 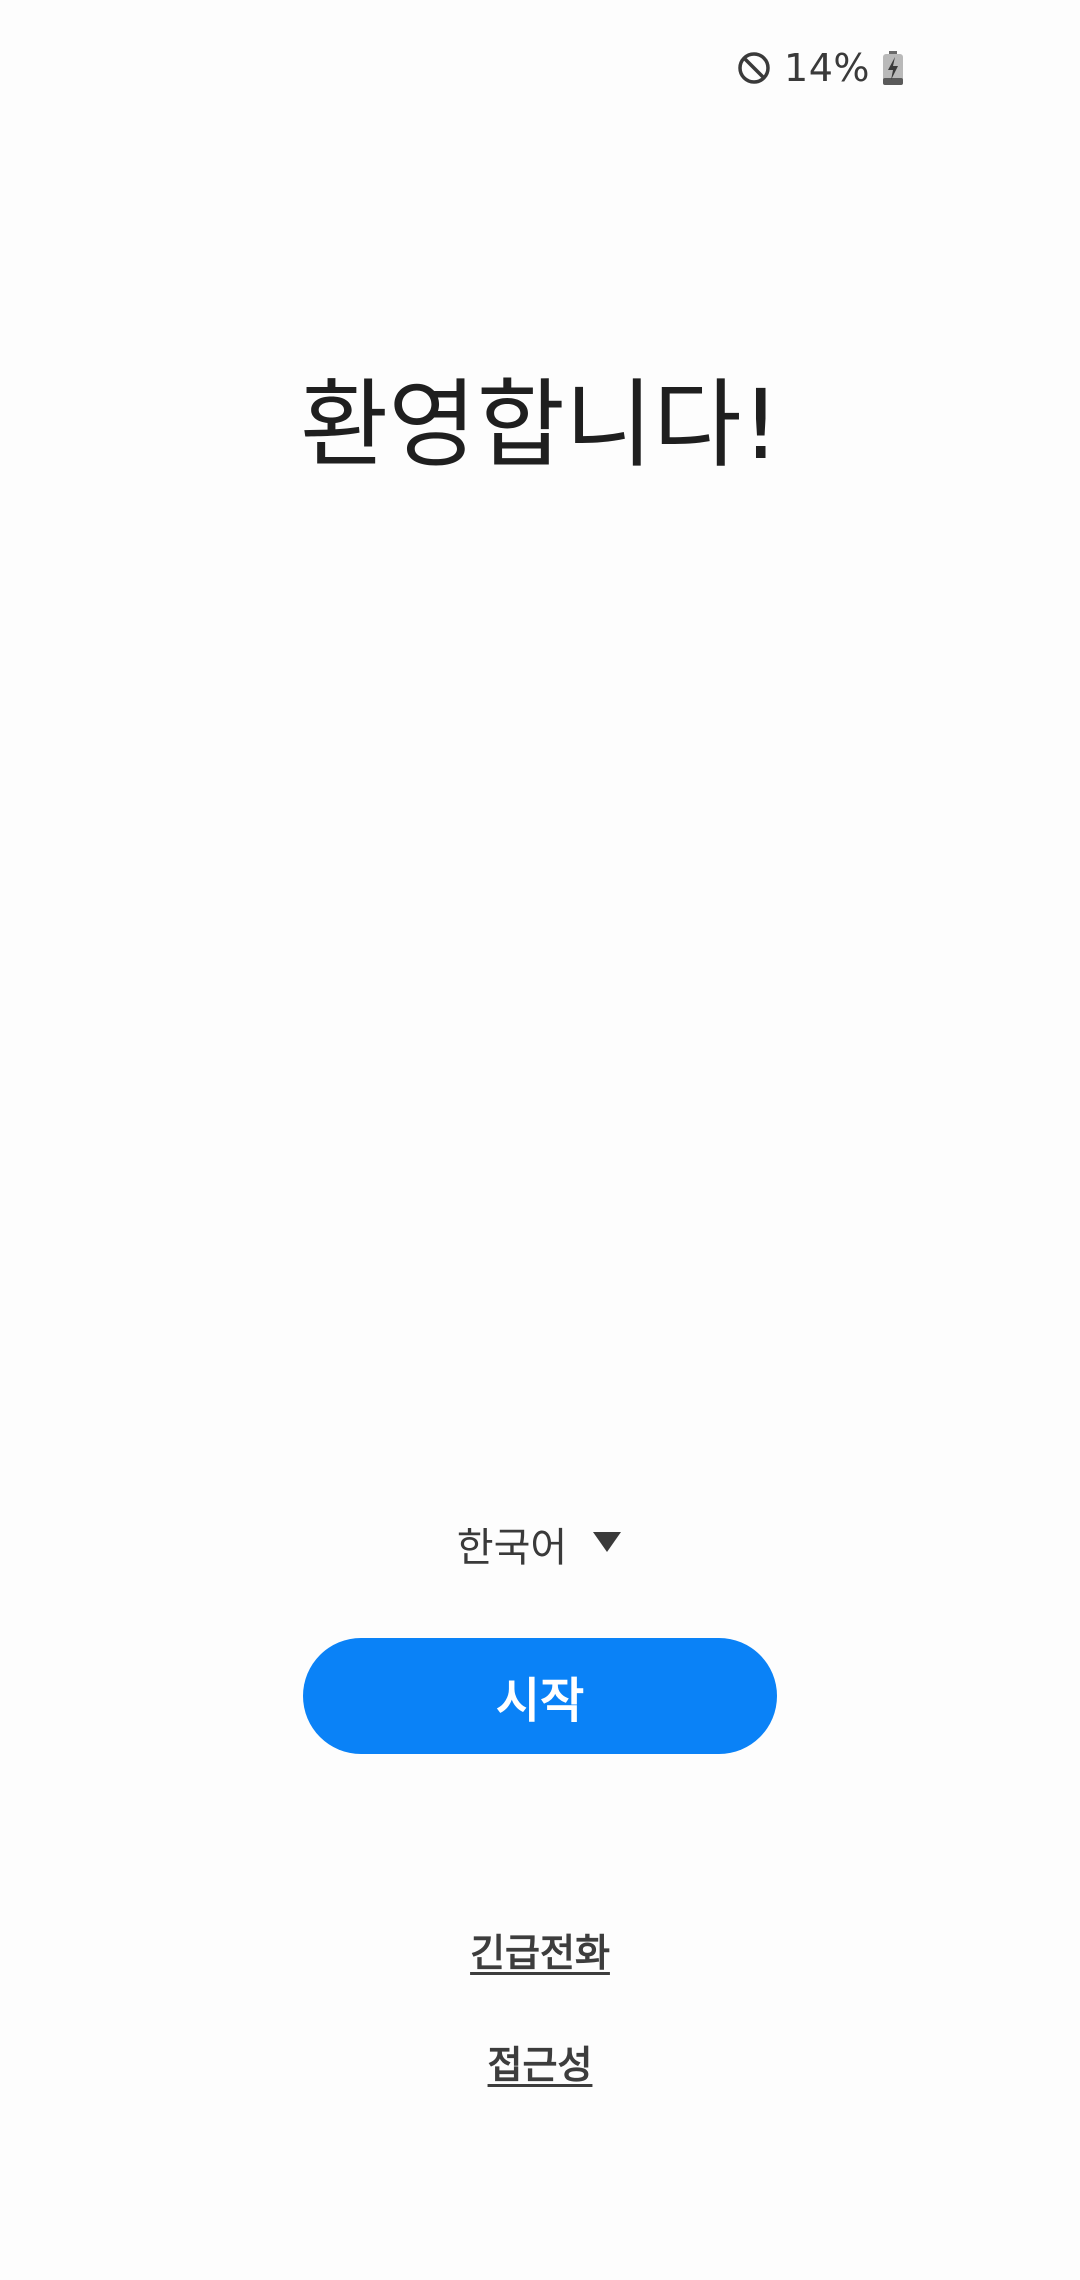 I want to click on do-not-disturb-icon, so click(x=754, y=68).